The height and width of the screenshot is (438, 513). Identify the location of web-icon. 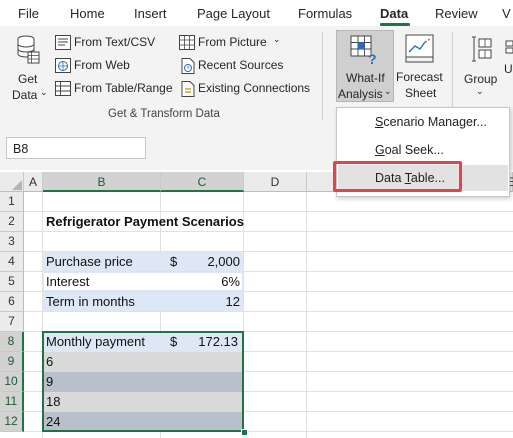
(63, 65).